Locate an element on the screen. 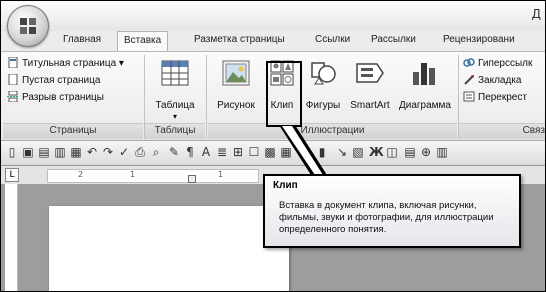  table-button: Таблица ▾ is located at coordinates (175, 87).